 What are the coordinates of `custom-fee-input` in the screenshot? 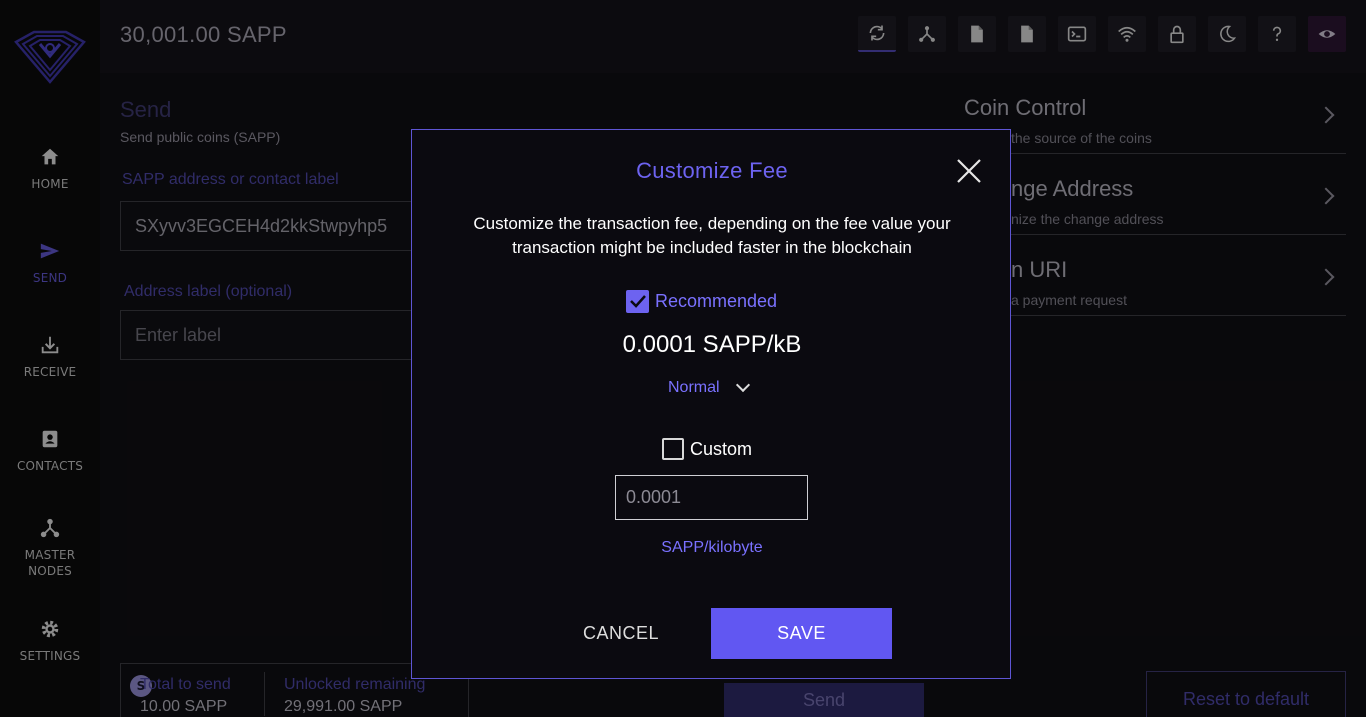 It's located at (711, 497).